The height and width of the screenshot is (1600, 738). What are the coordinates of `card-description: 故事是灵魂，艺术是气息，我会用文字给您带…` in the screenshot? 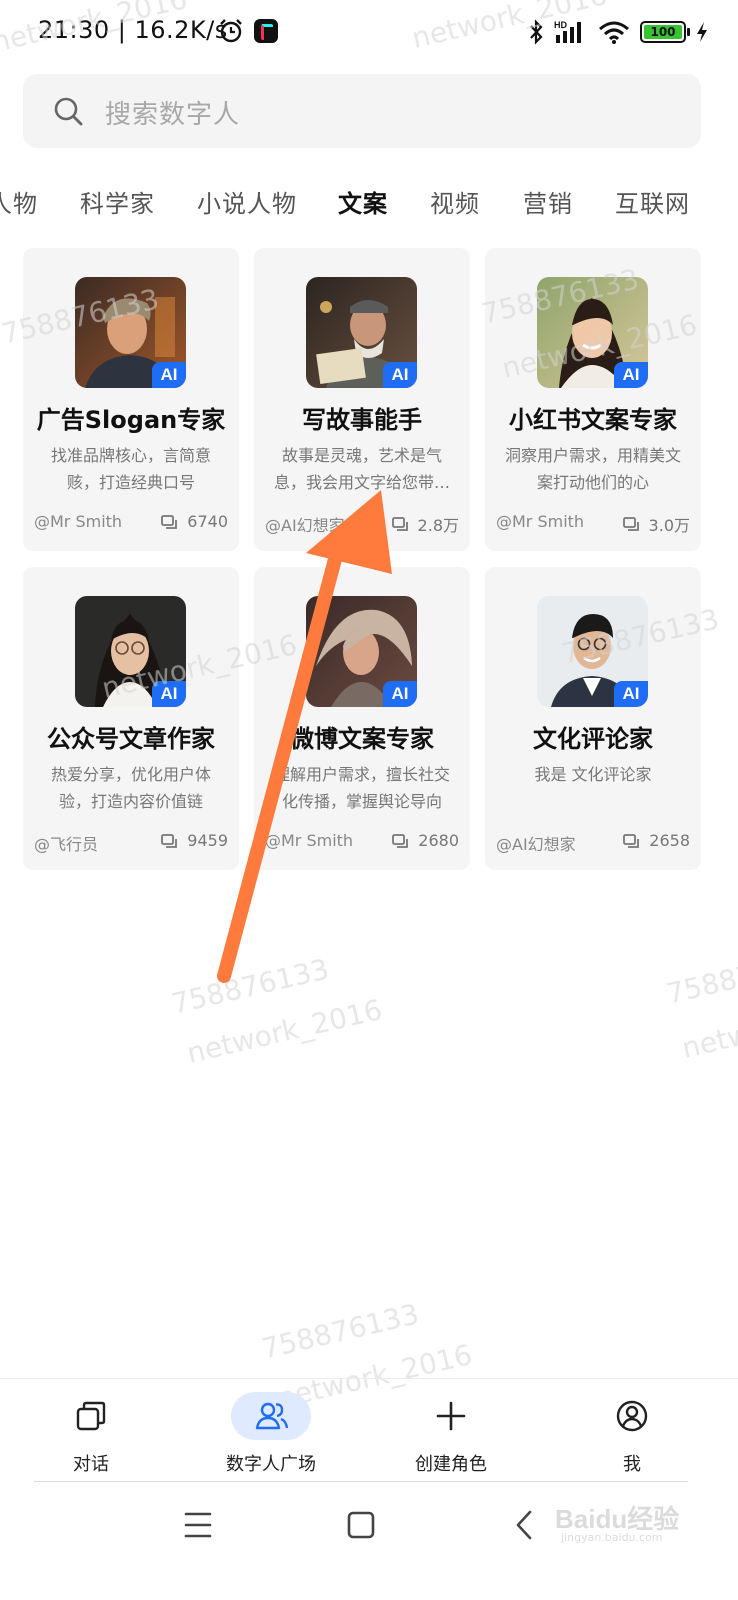 It's located at (361, 469).